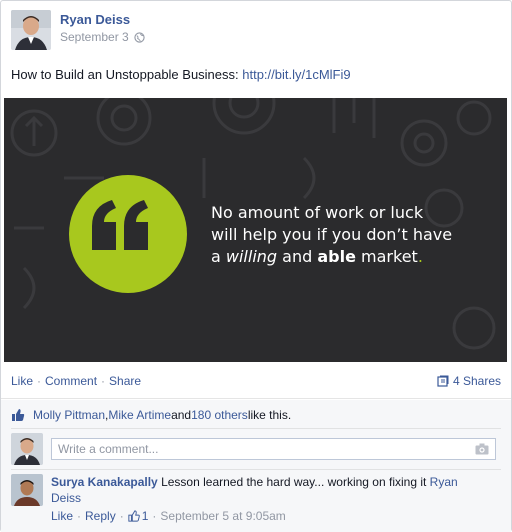 This screenshot has height=532, width=512. I want to click on comment-like-link: Like, so click(62, 516).